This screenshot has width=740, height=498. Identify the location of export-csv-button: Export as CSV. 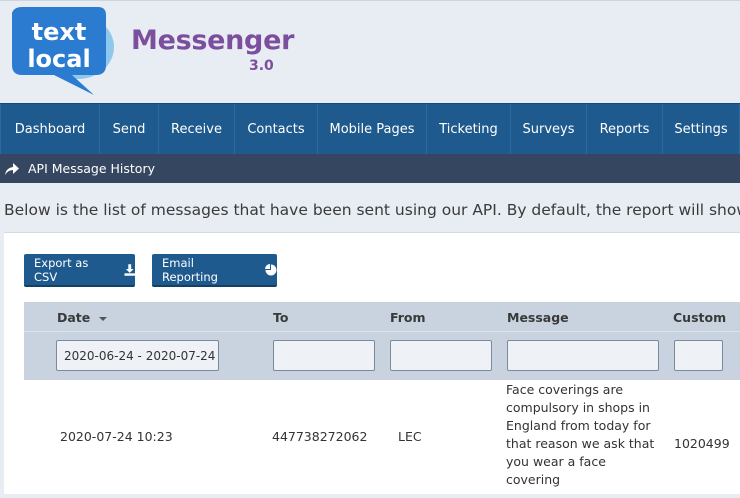
(79, 270).